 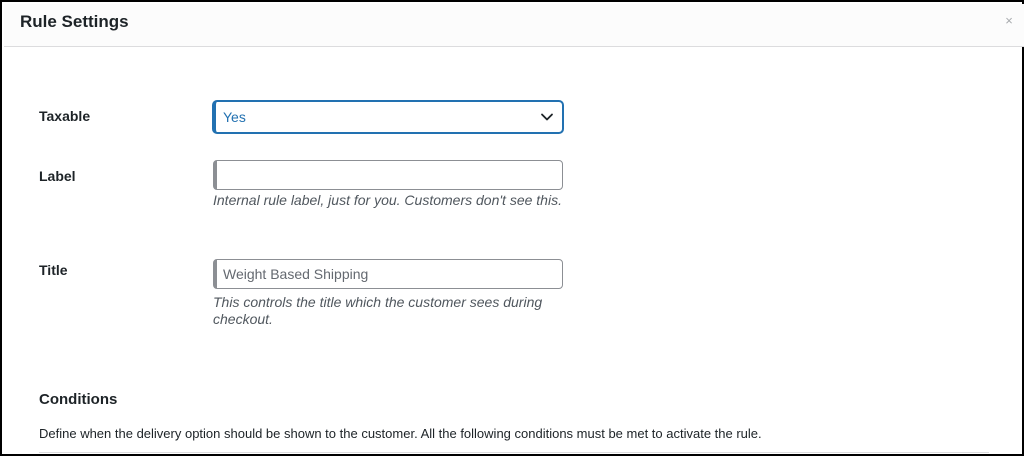 What do you see at coordinates (388, 117) in the screenshot?
I see `taxable-select: Yes` at bounding box center [388, 117].